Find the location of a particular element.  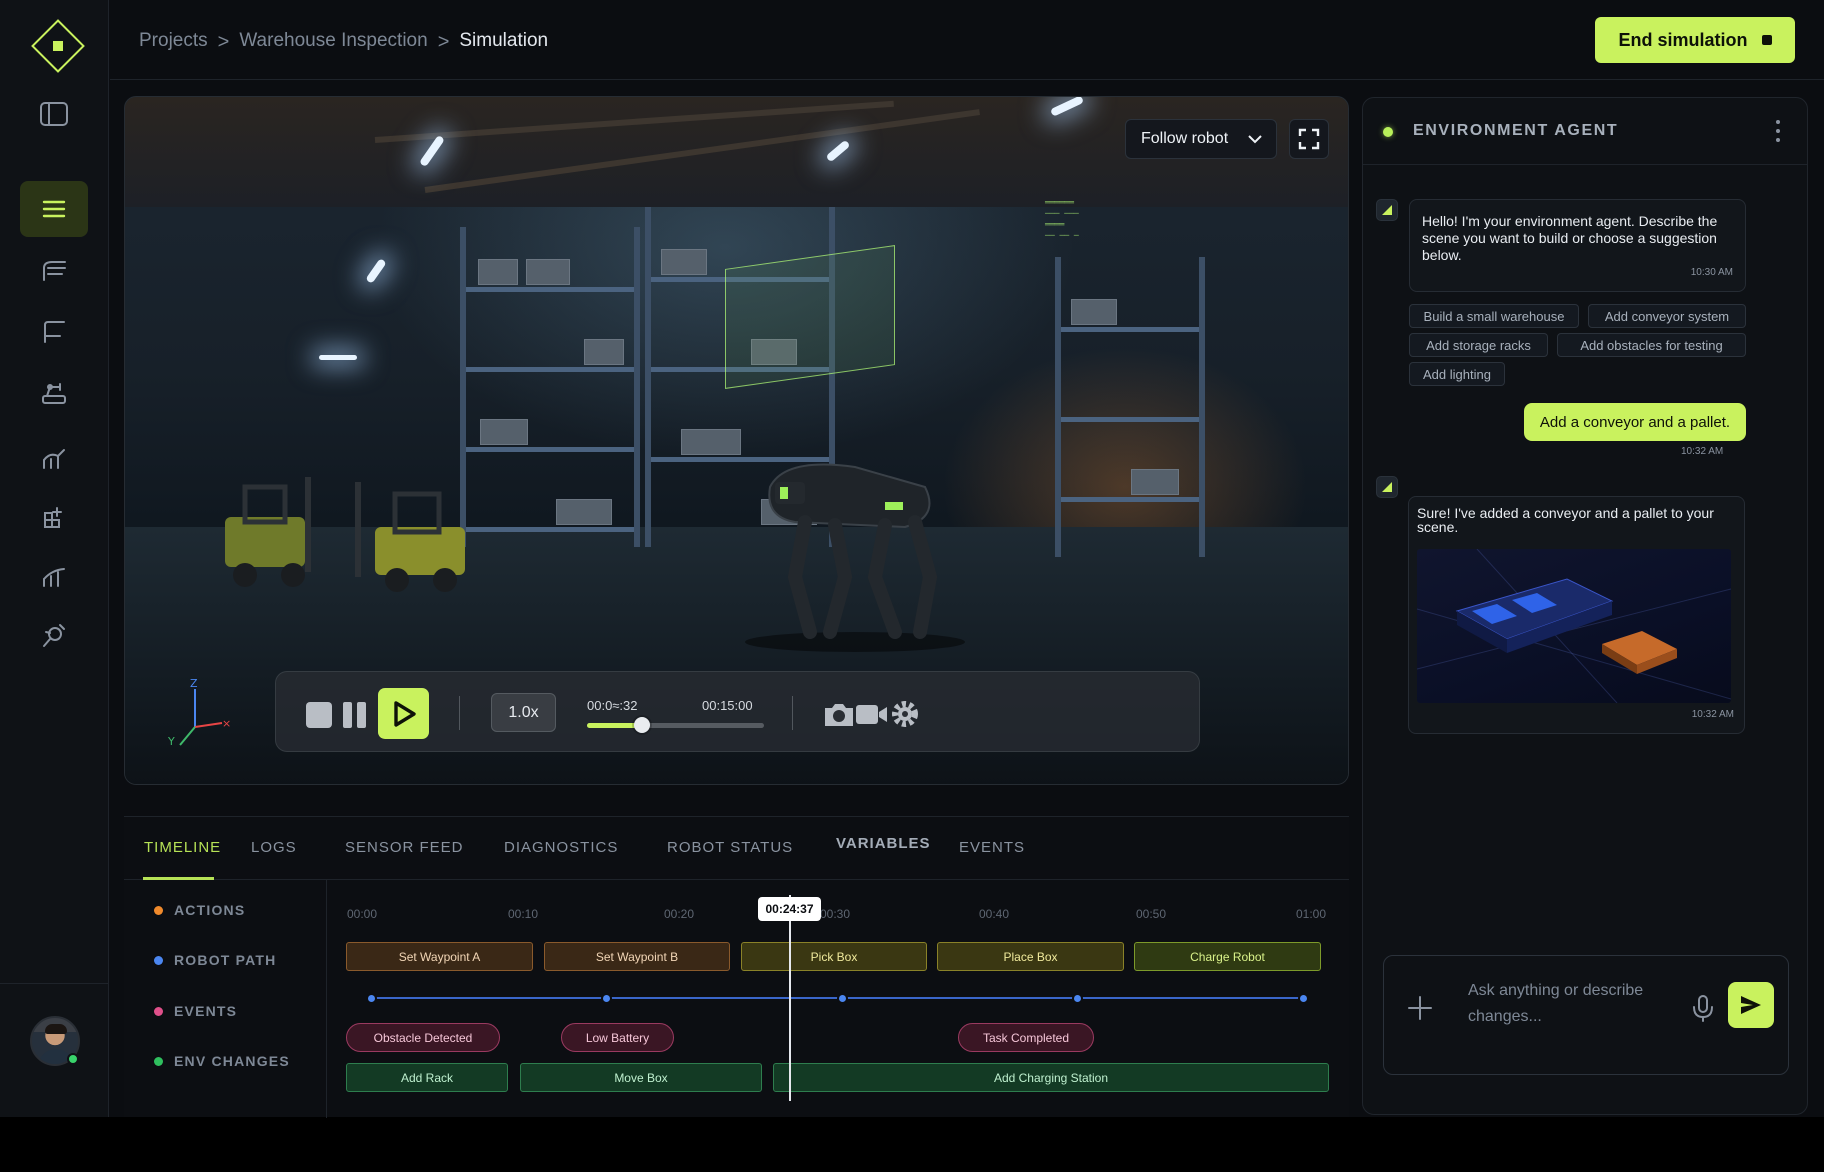

playhead is located at coordinates (790, 998).